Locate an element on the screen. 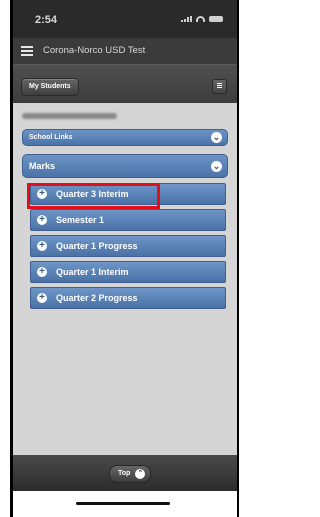 The width and height of the screenshot is (320, 517). wifi-icon is located at coordinates (200, 19).